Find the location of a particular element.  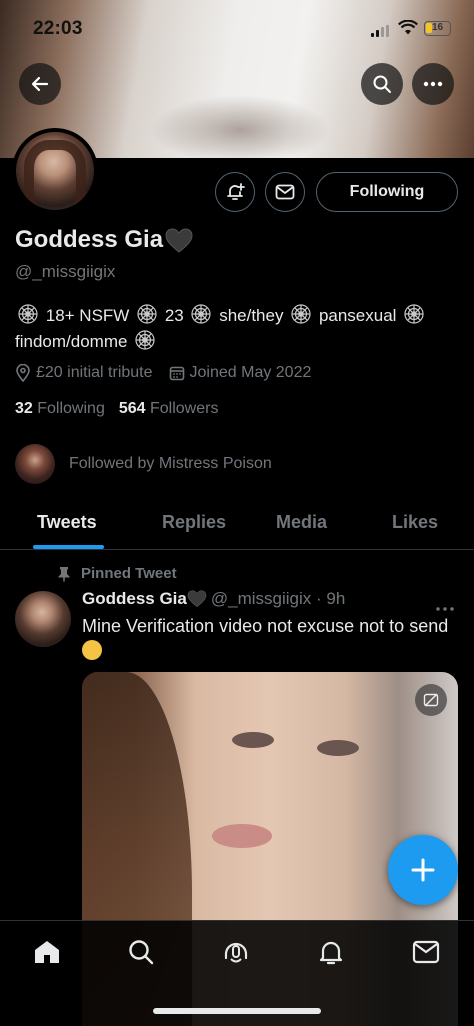

followers-link: 564 Followers is located at coordinates (169, 408).